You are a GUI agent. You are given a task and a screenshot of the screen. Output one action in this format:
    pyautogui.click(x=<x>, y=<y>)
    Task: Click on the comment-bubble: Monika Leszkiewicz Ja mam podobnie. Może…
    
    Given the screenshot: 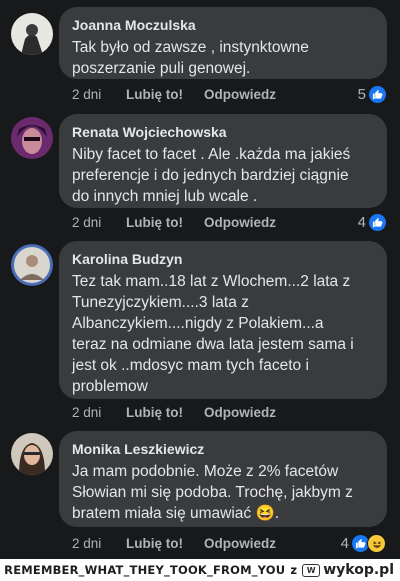 What is the action you would take?
    pyautogui.click(x=223, y=479)
    